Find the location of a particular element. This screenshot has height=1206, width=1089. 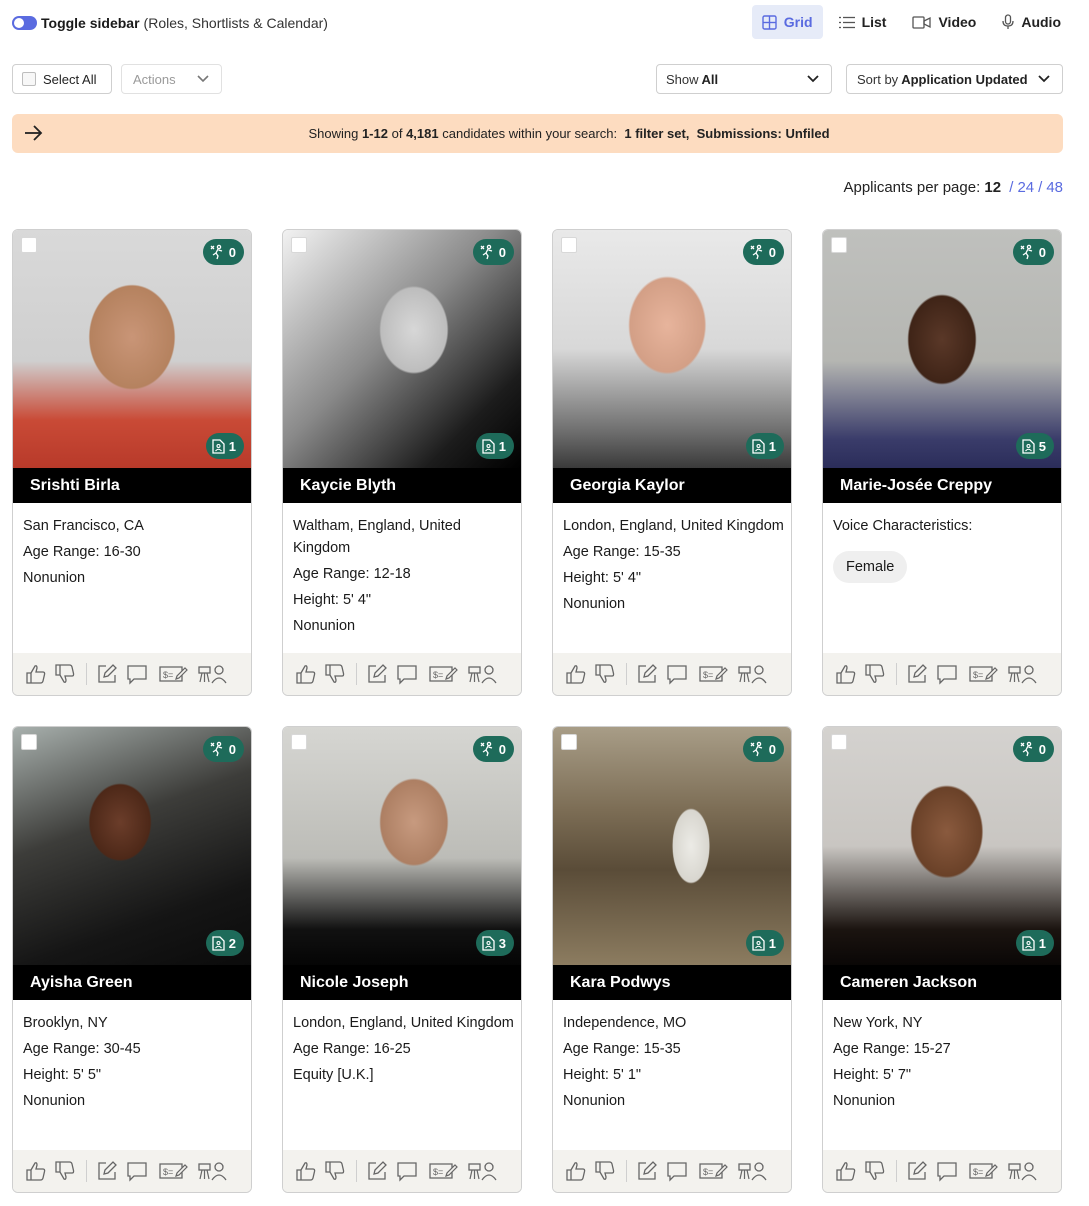

tab-grid: Grid is located at coordinates (787, 22).